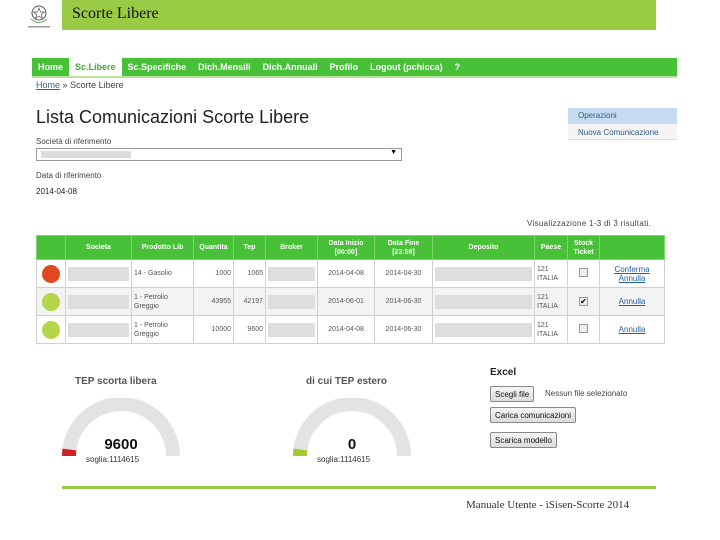 This screenshot has width=720, height=540. Describe the element at coordinates (354, 77) in the screenshot. I see `nav-underline` at that location.